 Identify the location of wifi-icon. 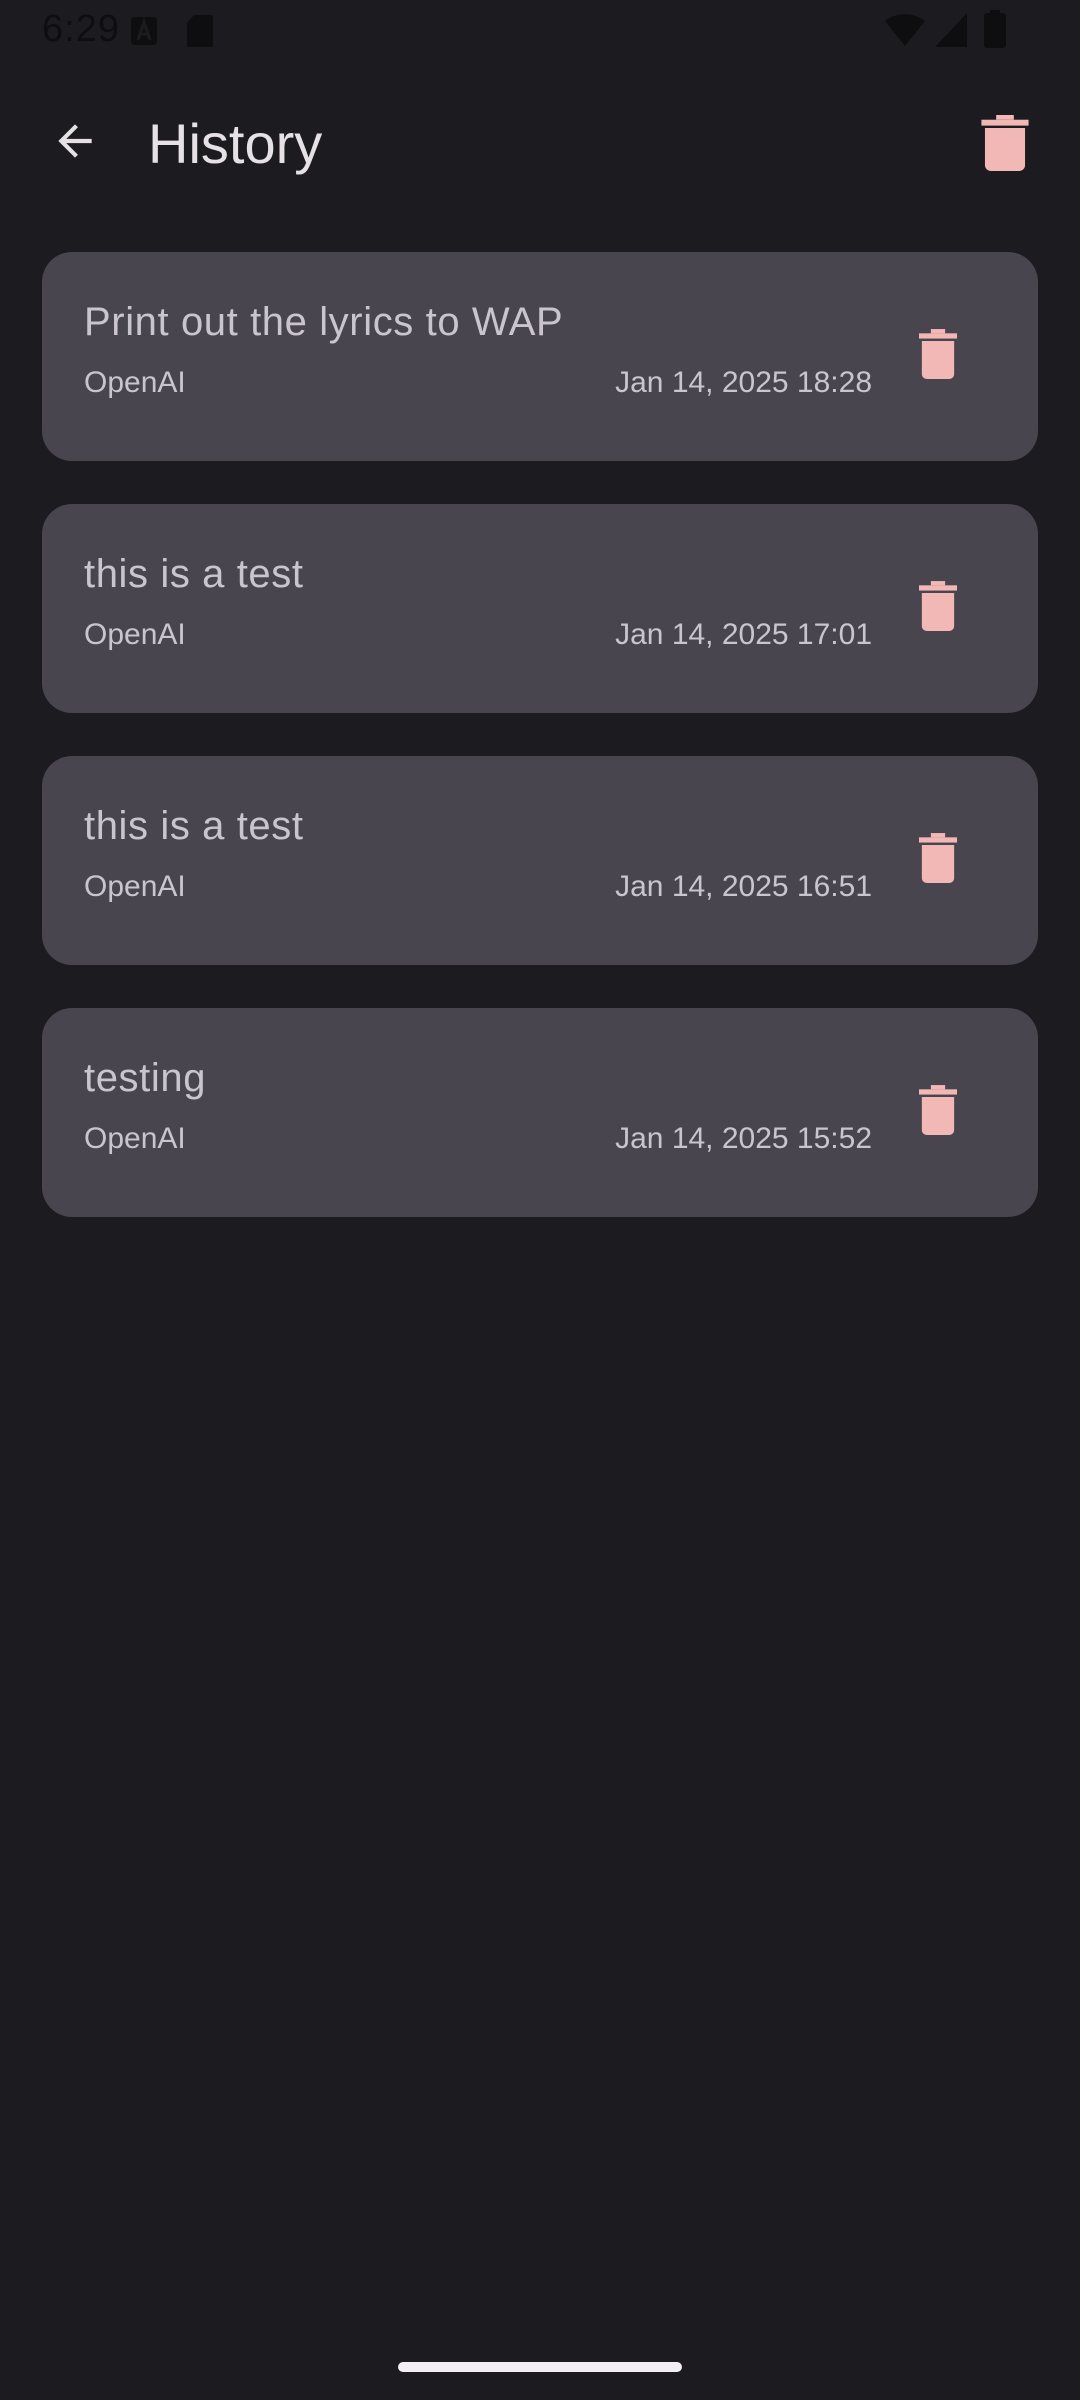
(905, 32).